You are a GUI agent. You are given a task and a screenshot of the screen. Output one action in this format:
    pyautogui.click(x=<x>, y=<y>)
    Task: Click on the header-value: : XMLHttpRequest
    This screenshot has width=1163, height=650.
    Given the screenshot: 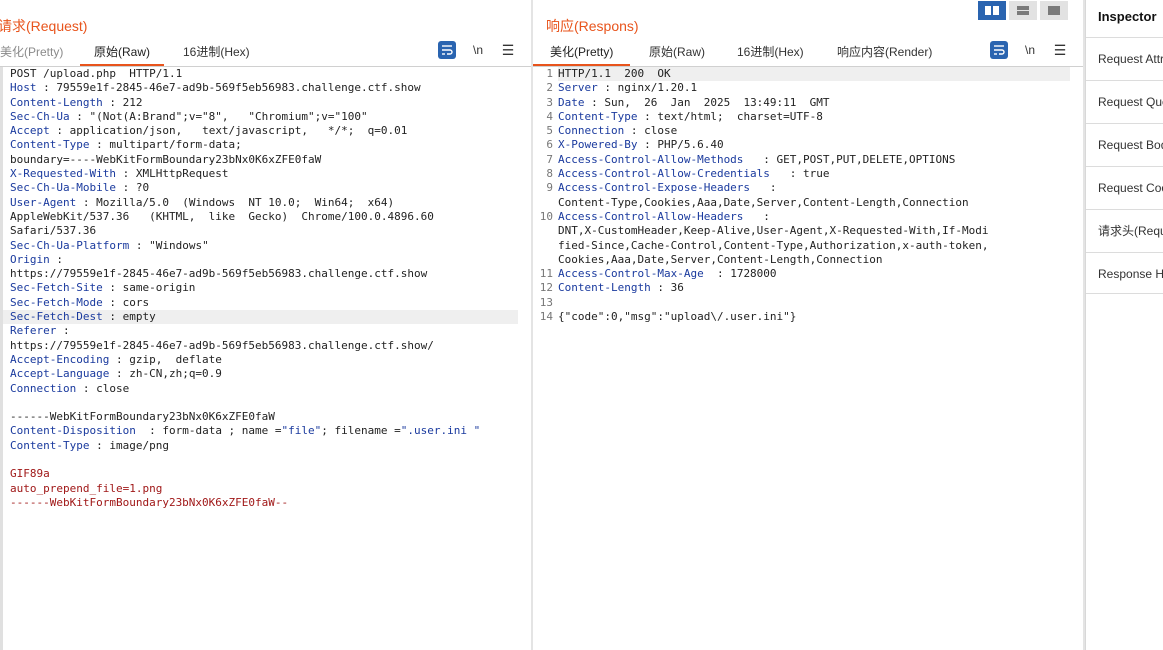 What is the action you would take?
    pyautogui.click(x=172, y=174)
    